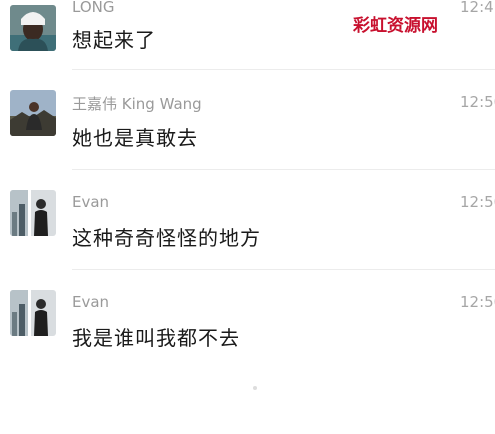 This screenshot has height=434, width=495. I want to click on message-text: 这种奇奇怪怪的地方, so click(166, 238).